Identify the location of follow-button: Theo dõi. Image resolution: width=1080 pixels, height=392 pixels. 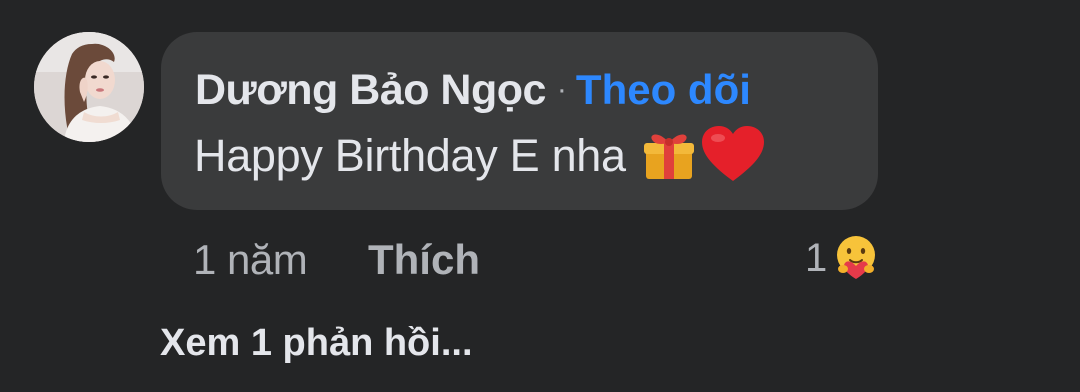
(663, 90).